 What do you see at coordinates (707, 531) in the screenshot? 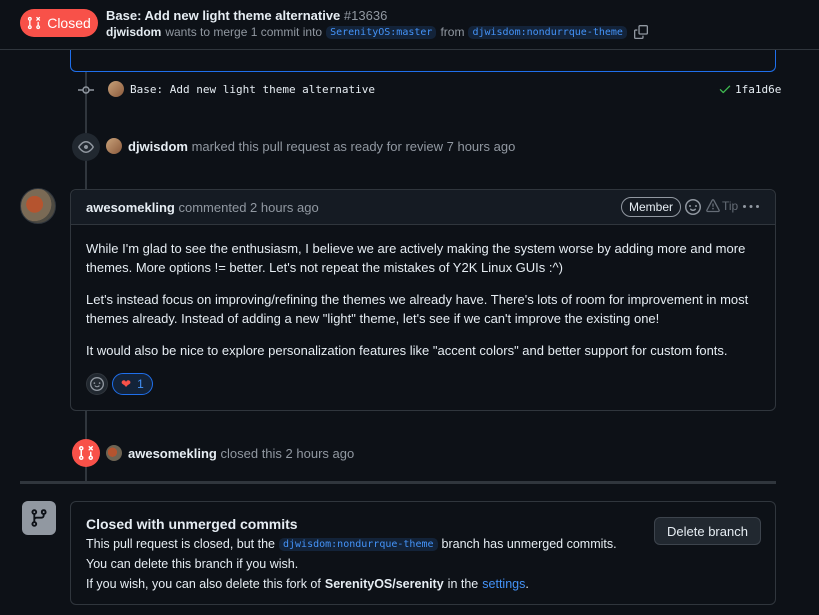
I see `delete-branch-button: Delete branch` at bounding box center [707, 531].